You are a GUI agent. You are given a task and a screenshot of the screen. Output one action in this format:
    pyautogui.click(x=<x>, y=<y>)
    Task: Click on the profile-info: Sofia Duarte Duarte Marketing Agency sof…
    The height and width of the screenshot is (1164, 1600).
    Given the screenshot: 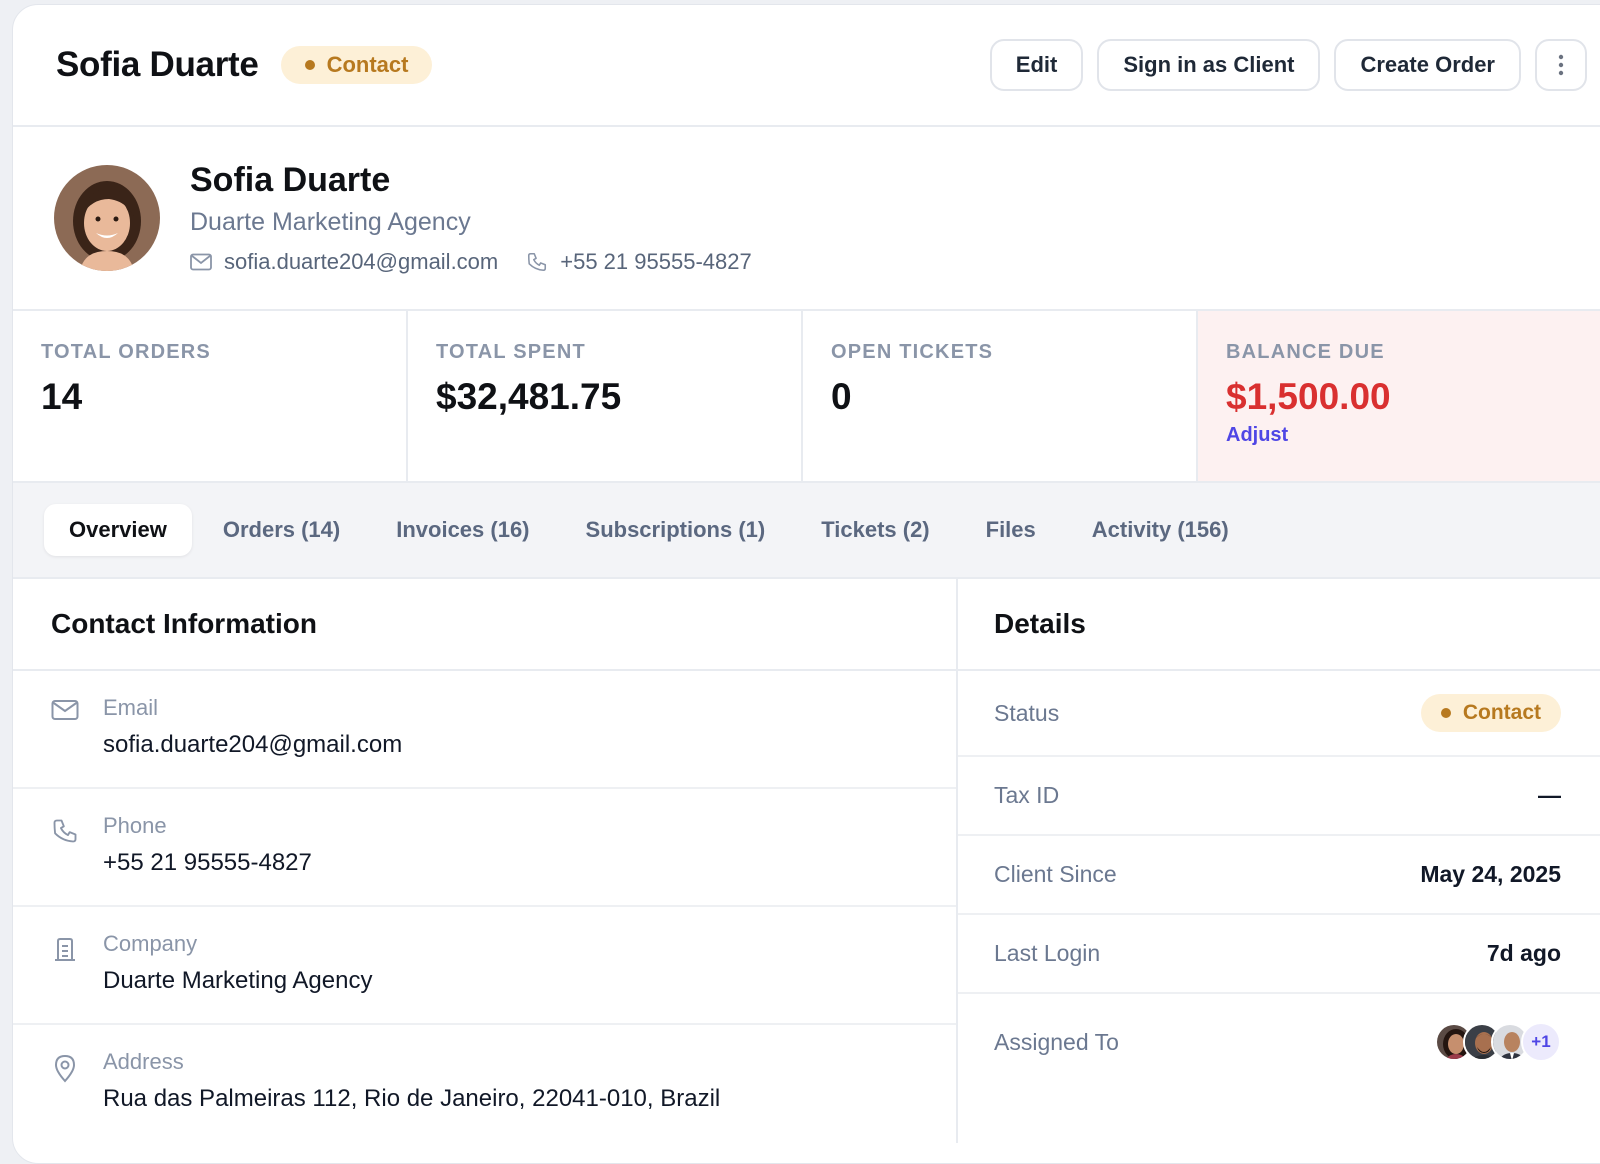 What is the action you would take?
    pyautogui.click(x=471, y=218)
    